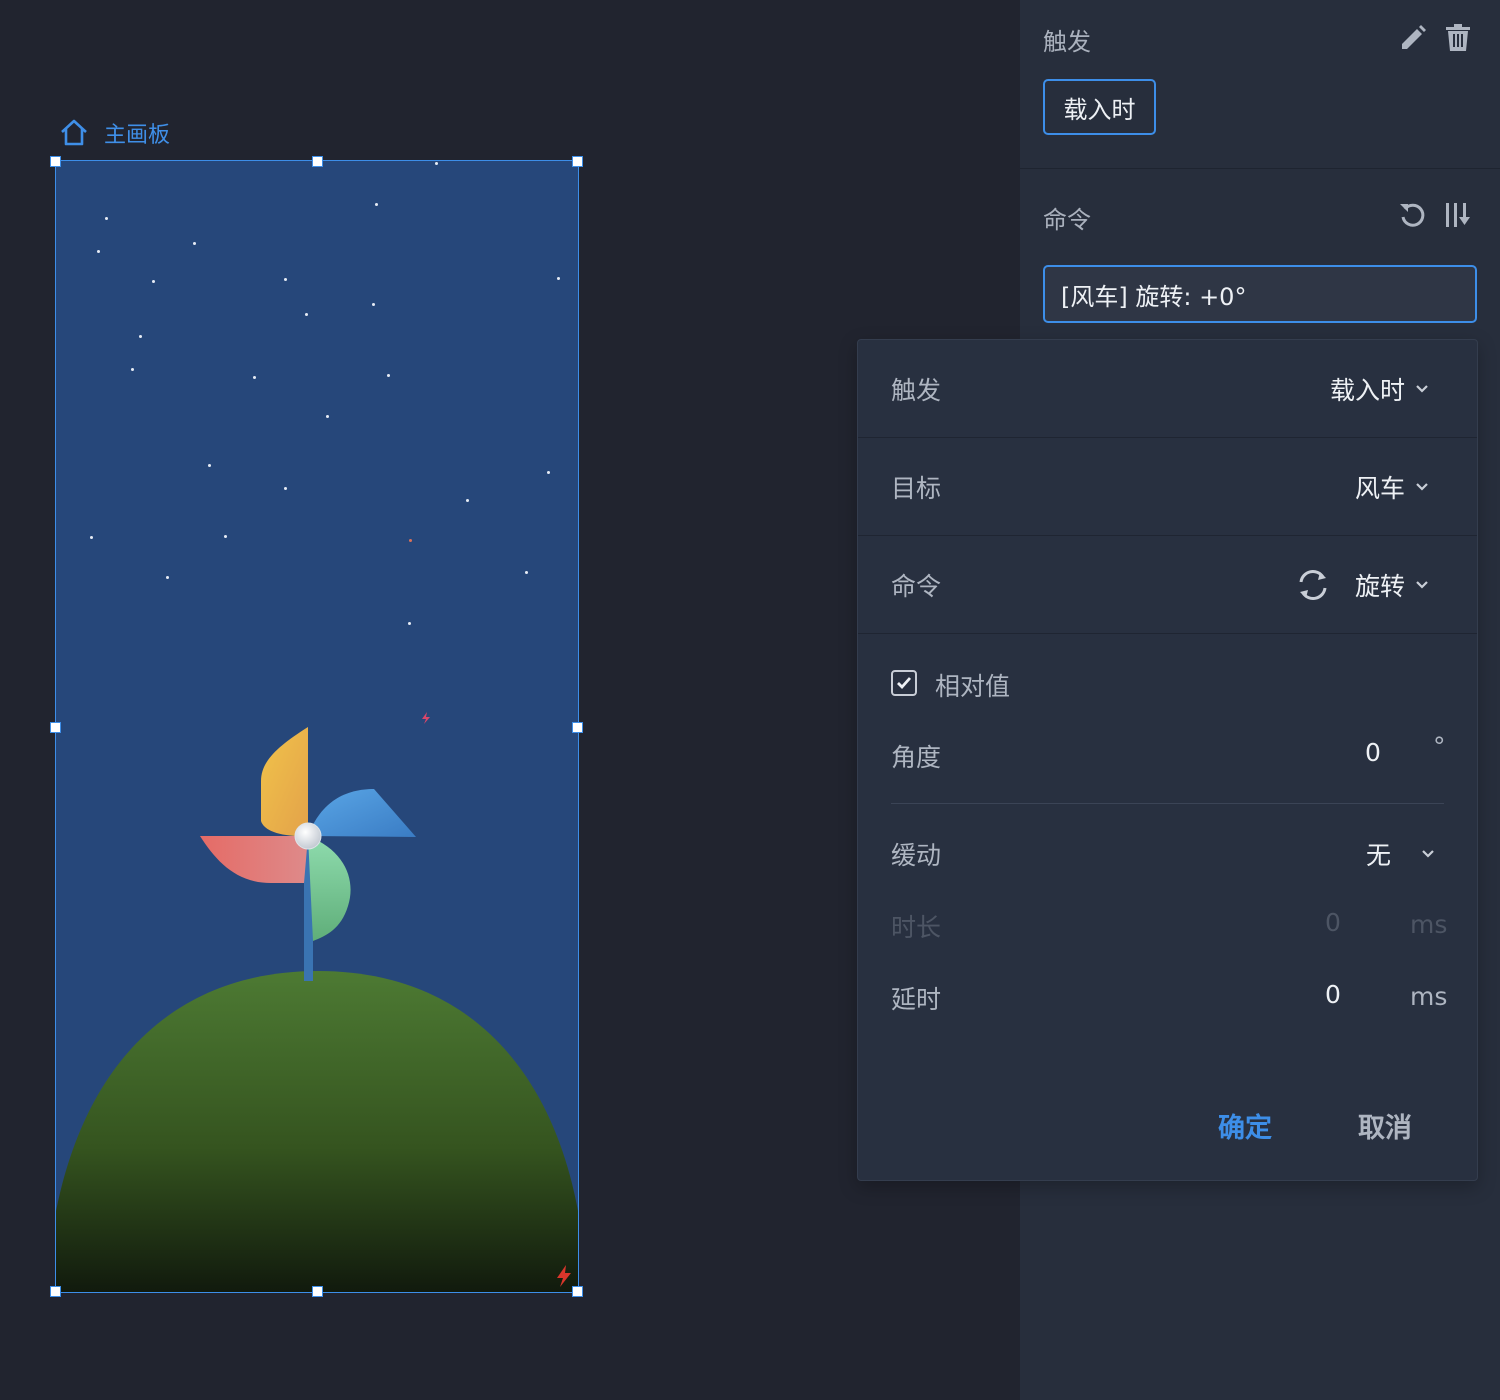 Image resolution: width=1500 pixels, height=1400 pixels. Describe the element at coordinates (317, 161) in the screenshot. I see `resize-handle-top-center` at that location.